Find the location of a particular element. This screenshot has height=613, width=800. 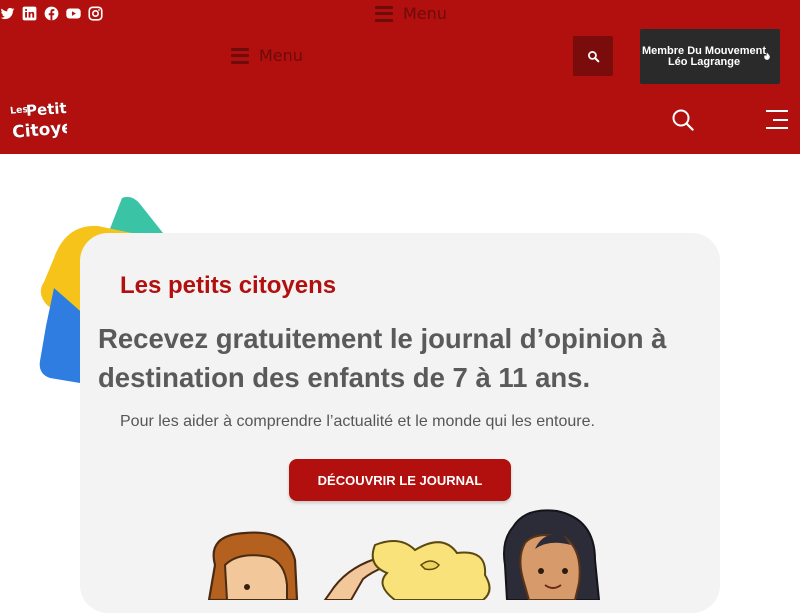

twitter-icon is located at coordinates (7, 13).